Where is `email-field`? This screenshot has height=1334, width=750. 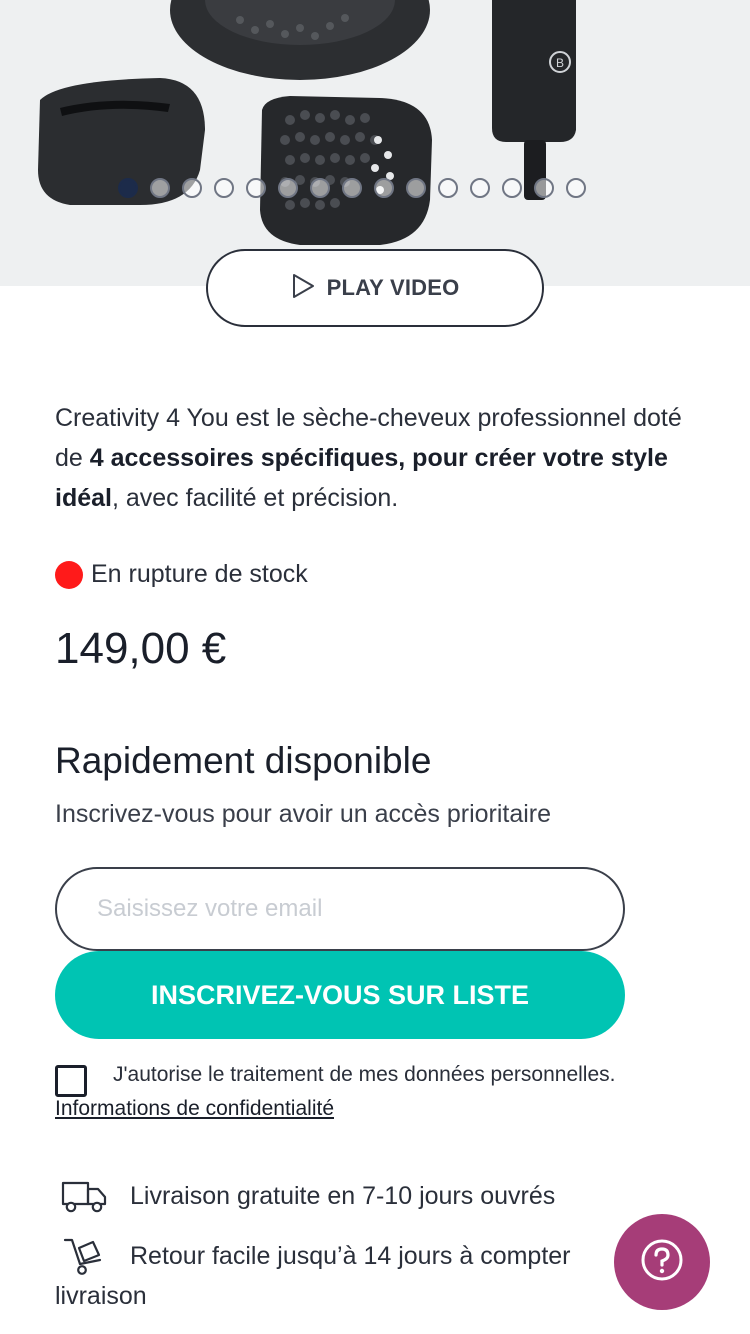 email-field is located at coordinates (340, 909).